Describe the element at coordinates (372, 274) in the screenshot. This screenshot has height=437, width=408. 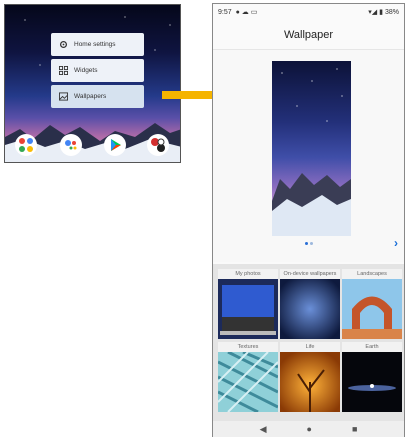
I see `category-label: Landscapes` at that location.